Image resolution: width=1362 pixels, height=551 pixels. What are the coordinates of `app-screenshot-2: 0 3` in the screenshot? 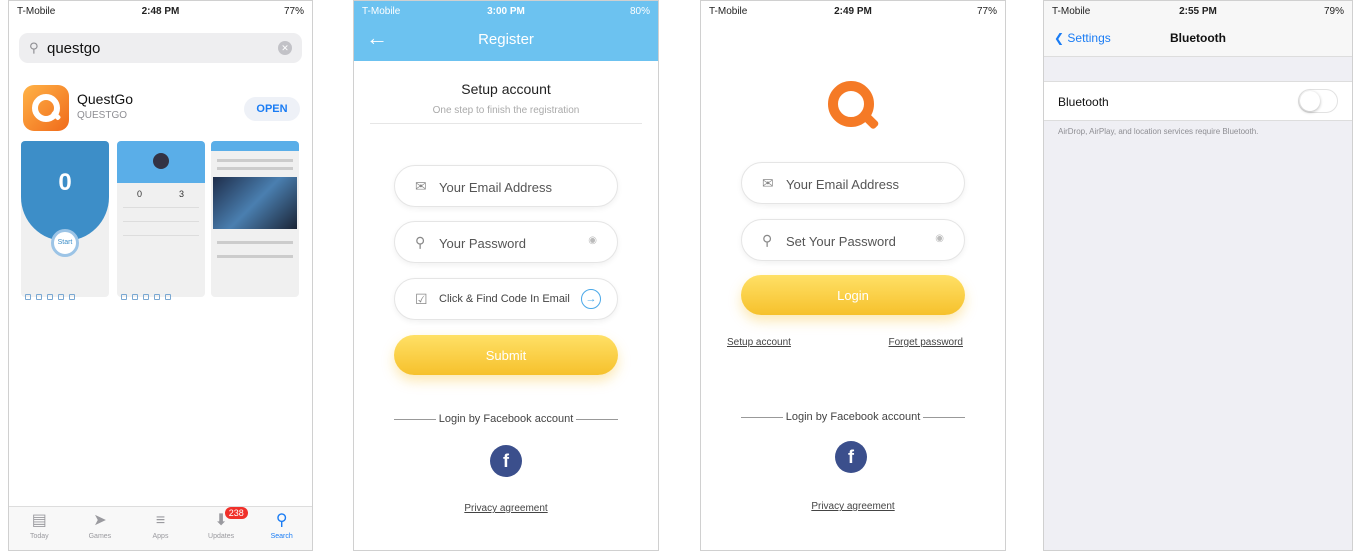 It's located at (161, 219).